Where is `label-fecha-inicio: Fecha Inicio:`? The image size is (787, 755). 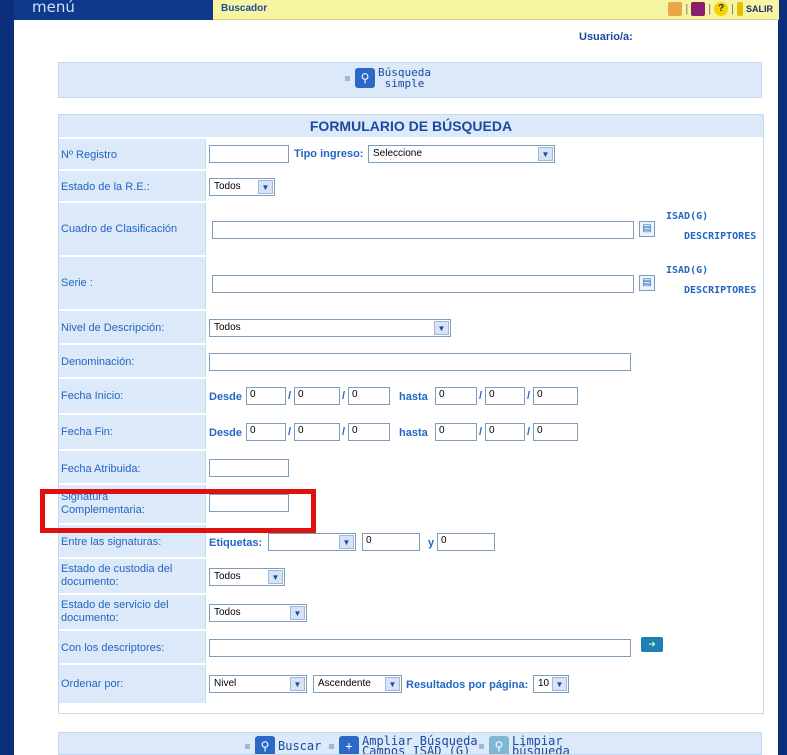 label-fecha-inicio: Fecha Inicio: is located at coordinates (92, 396).